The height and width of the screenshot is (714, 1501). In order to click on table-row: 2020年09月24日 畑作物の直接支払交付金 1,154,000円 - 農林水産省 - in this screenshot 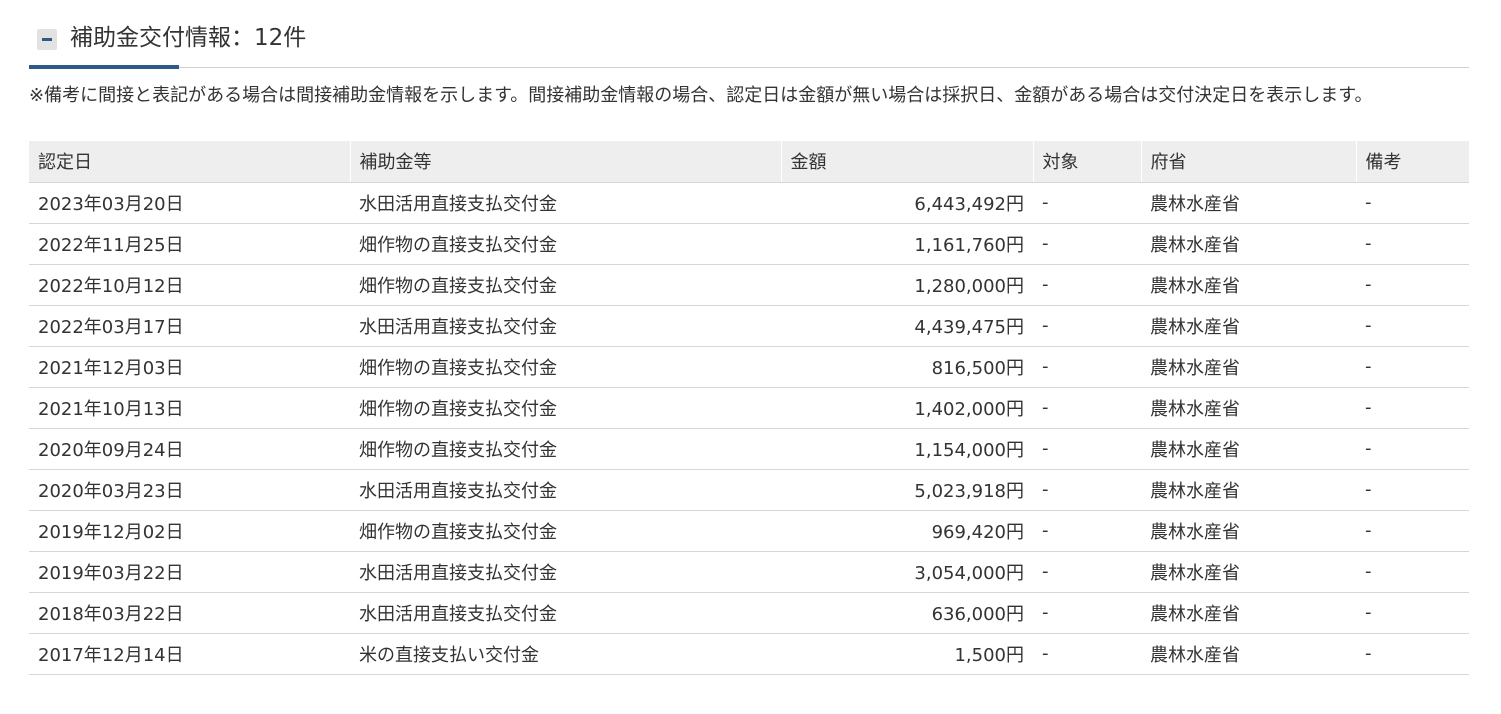, I will do `click(749, 449)`.